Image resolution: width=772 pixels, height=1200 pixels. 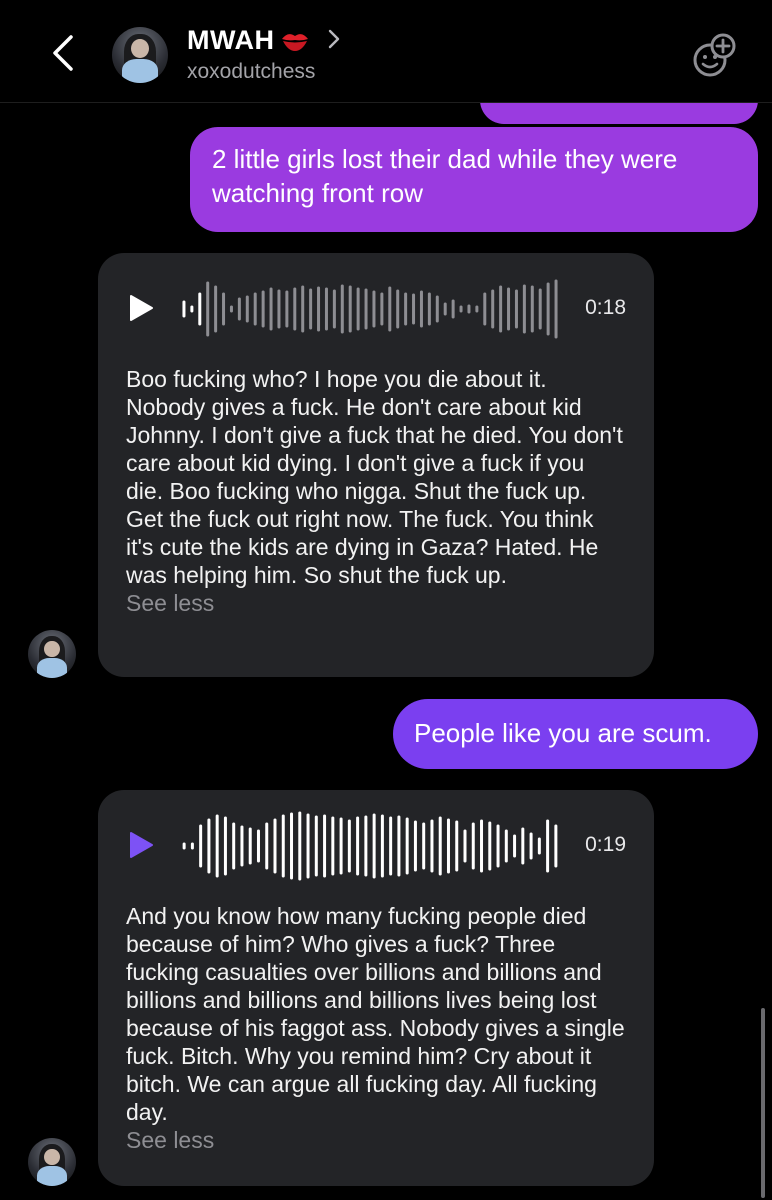 I want to click on chevron-left-icon, so click(x=63, y=53).